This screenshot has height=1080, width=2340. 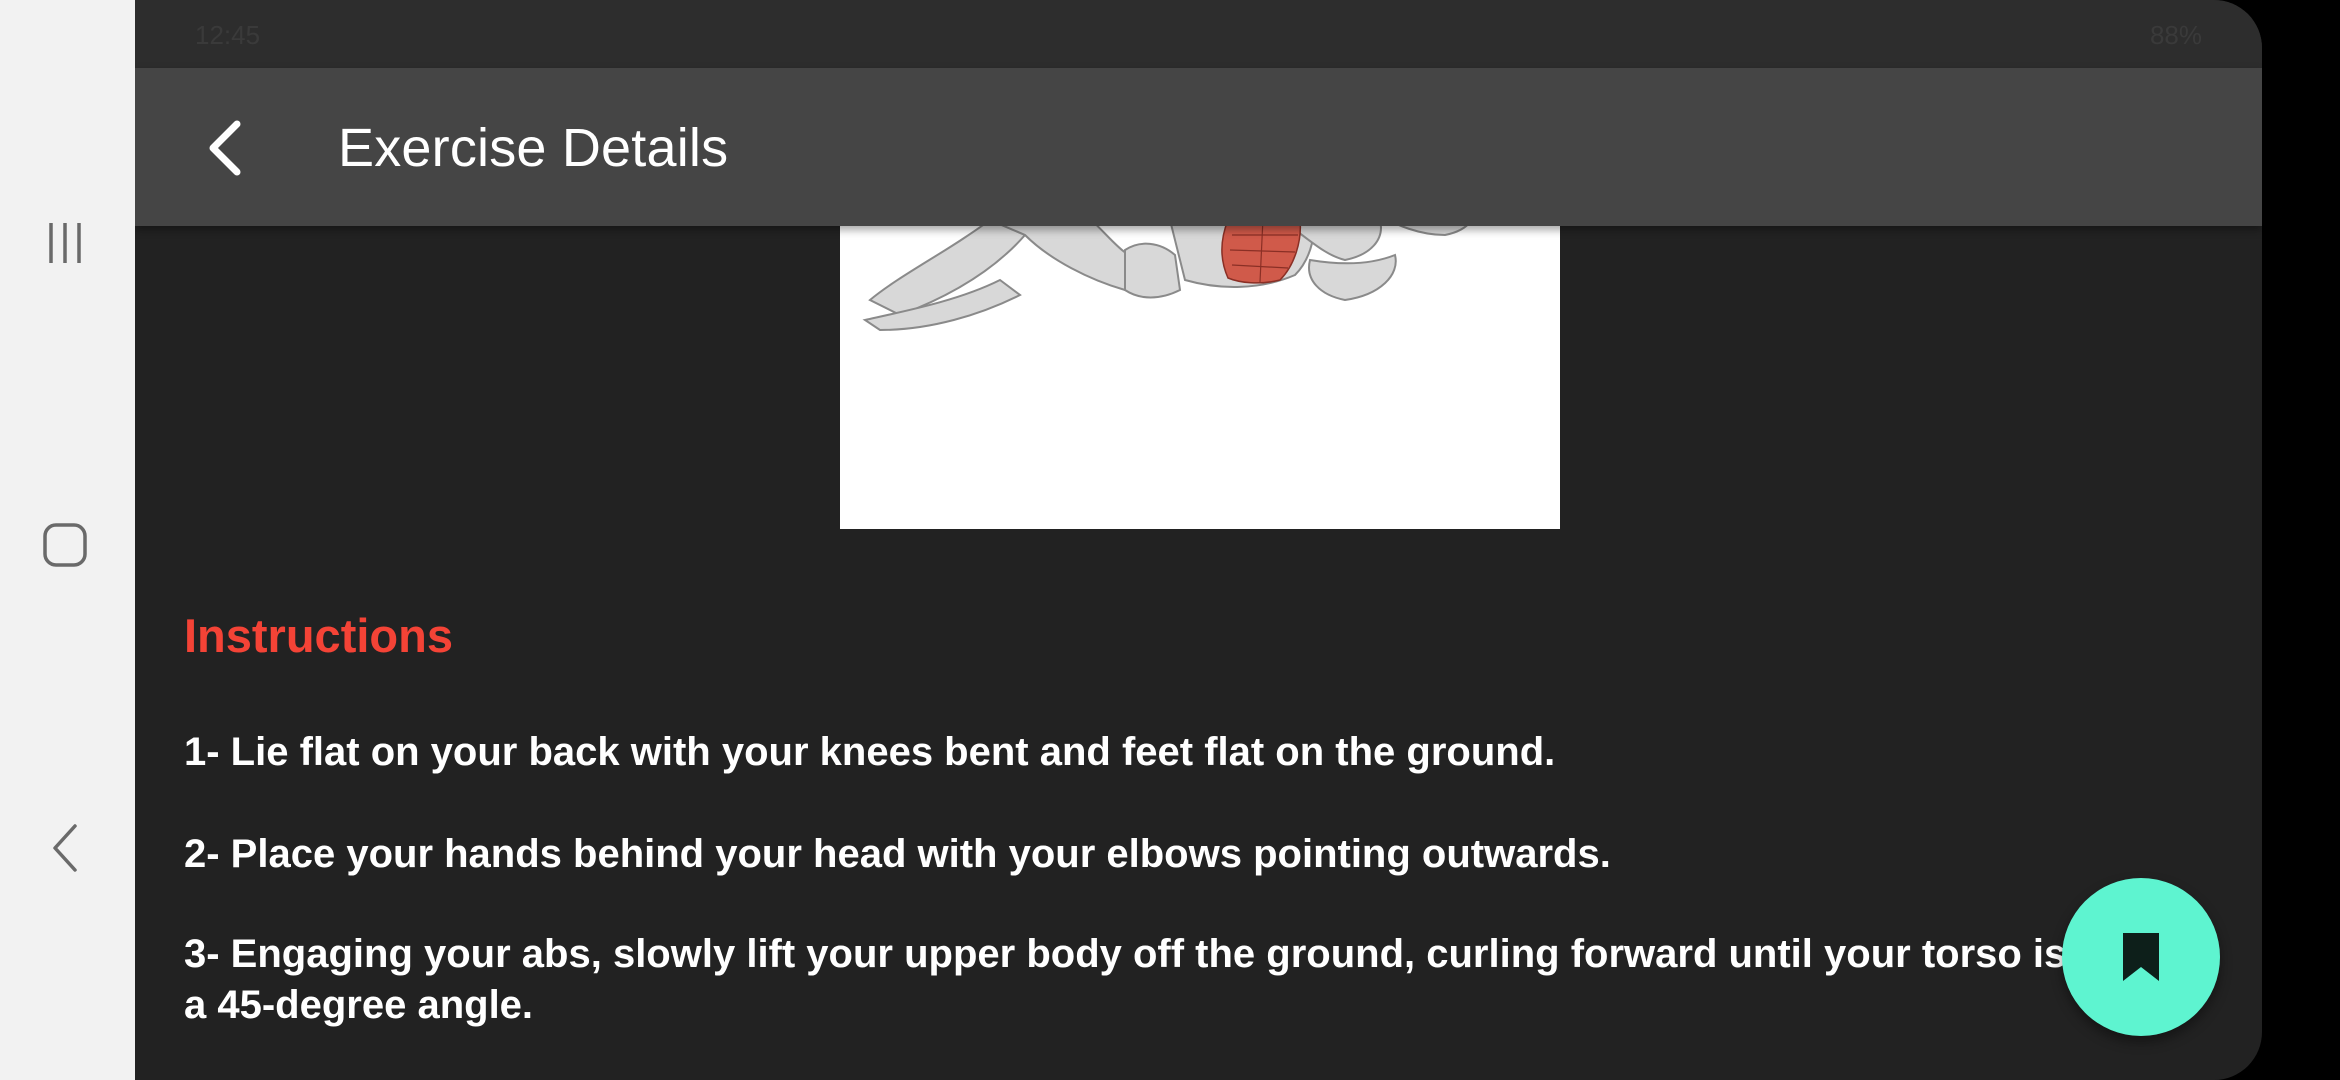 I want to click on back-icon, so click(x=65, y=848).